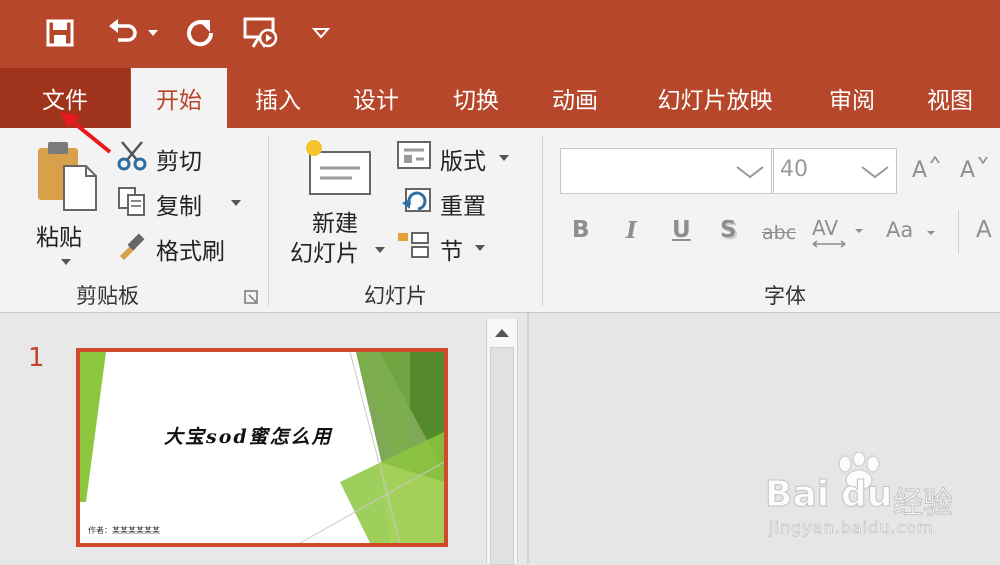  Describe the element at coordinates (324, 254) in the screenshot. I see `new-slide-label-2: 幻灯片` at that location.